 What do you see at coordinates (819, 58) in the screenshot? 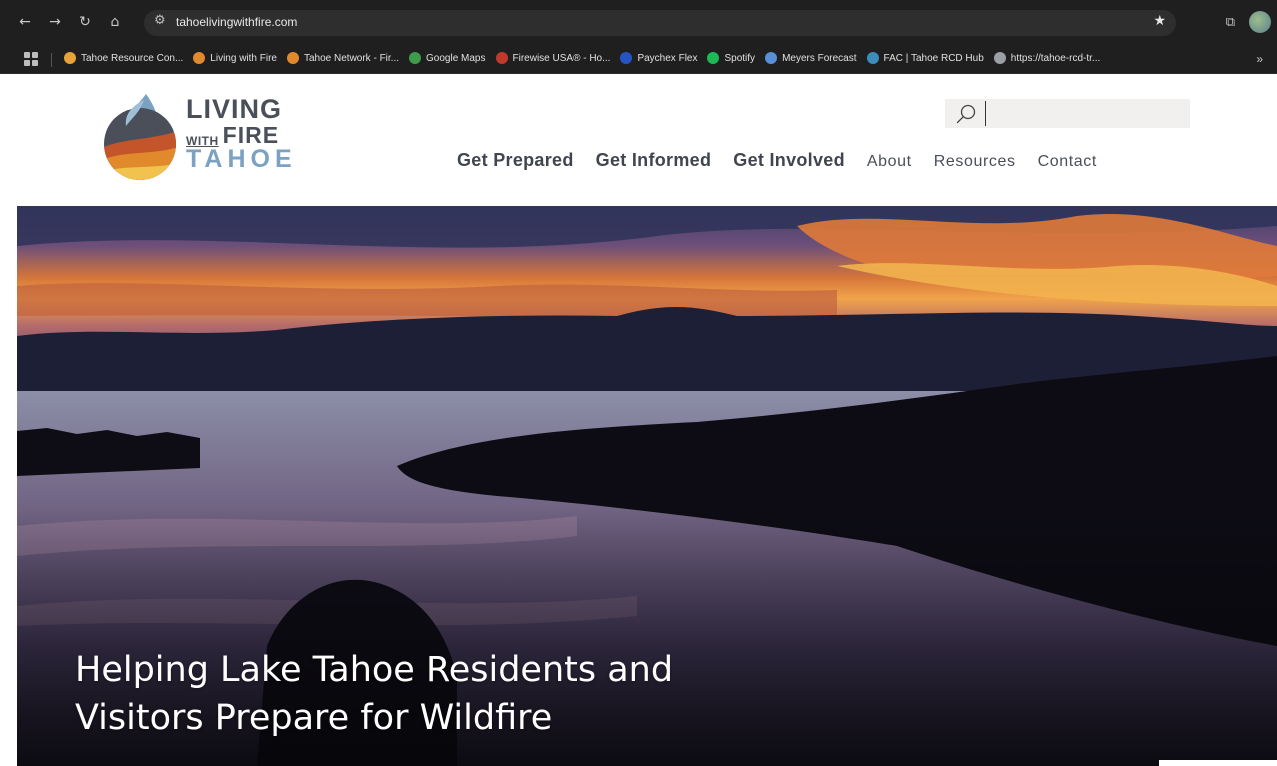
I see `bookmark-label: Meyers Forecast` at bounding box center [819, 58].